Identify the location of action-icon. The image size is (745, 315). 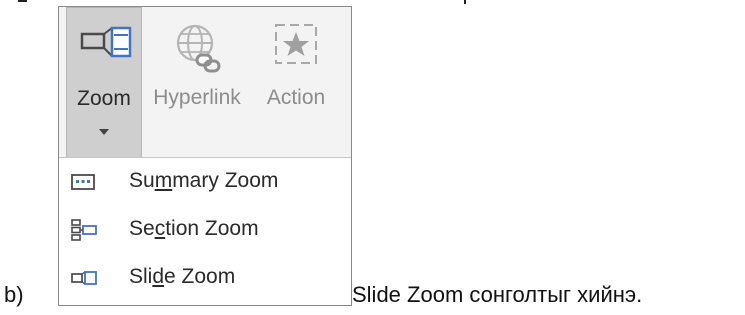
(296, 46).